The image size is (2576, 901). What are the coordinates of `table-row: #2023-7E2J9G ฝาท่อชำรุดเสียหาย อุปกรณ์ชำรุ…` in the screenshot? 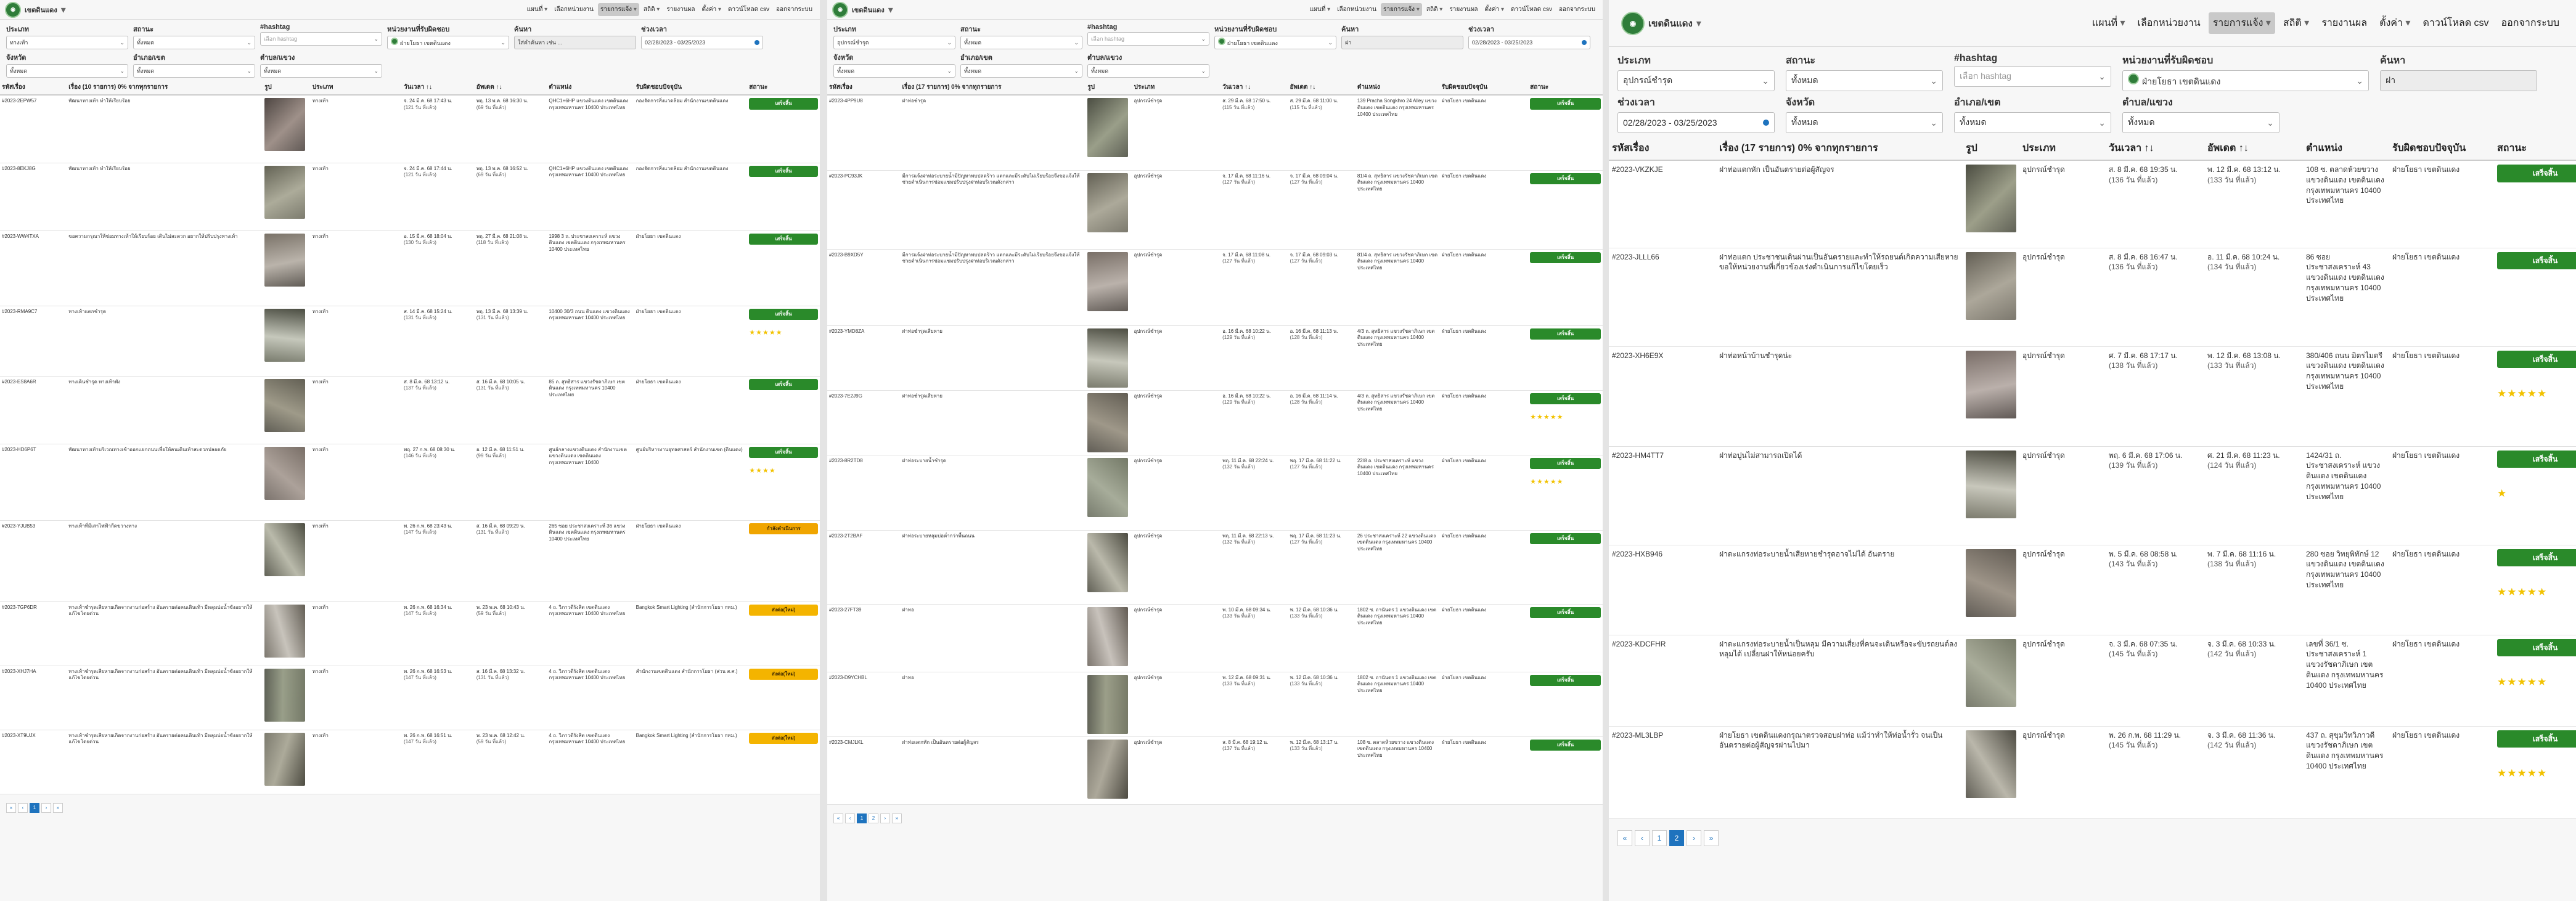 It's located at (1215, 423).